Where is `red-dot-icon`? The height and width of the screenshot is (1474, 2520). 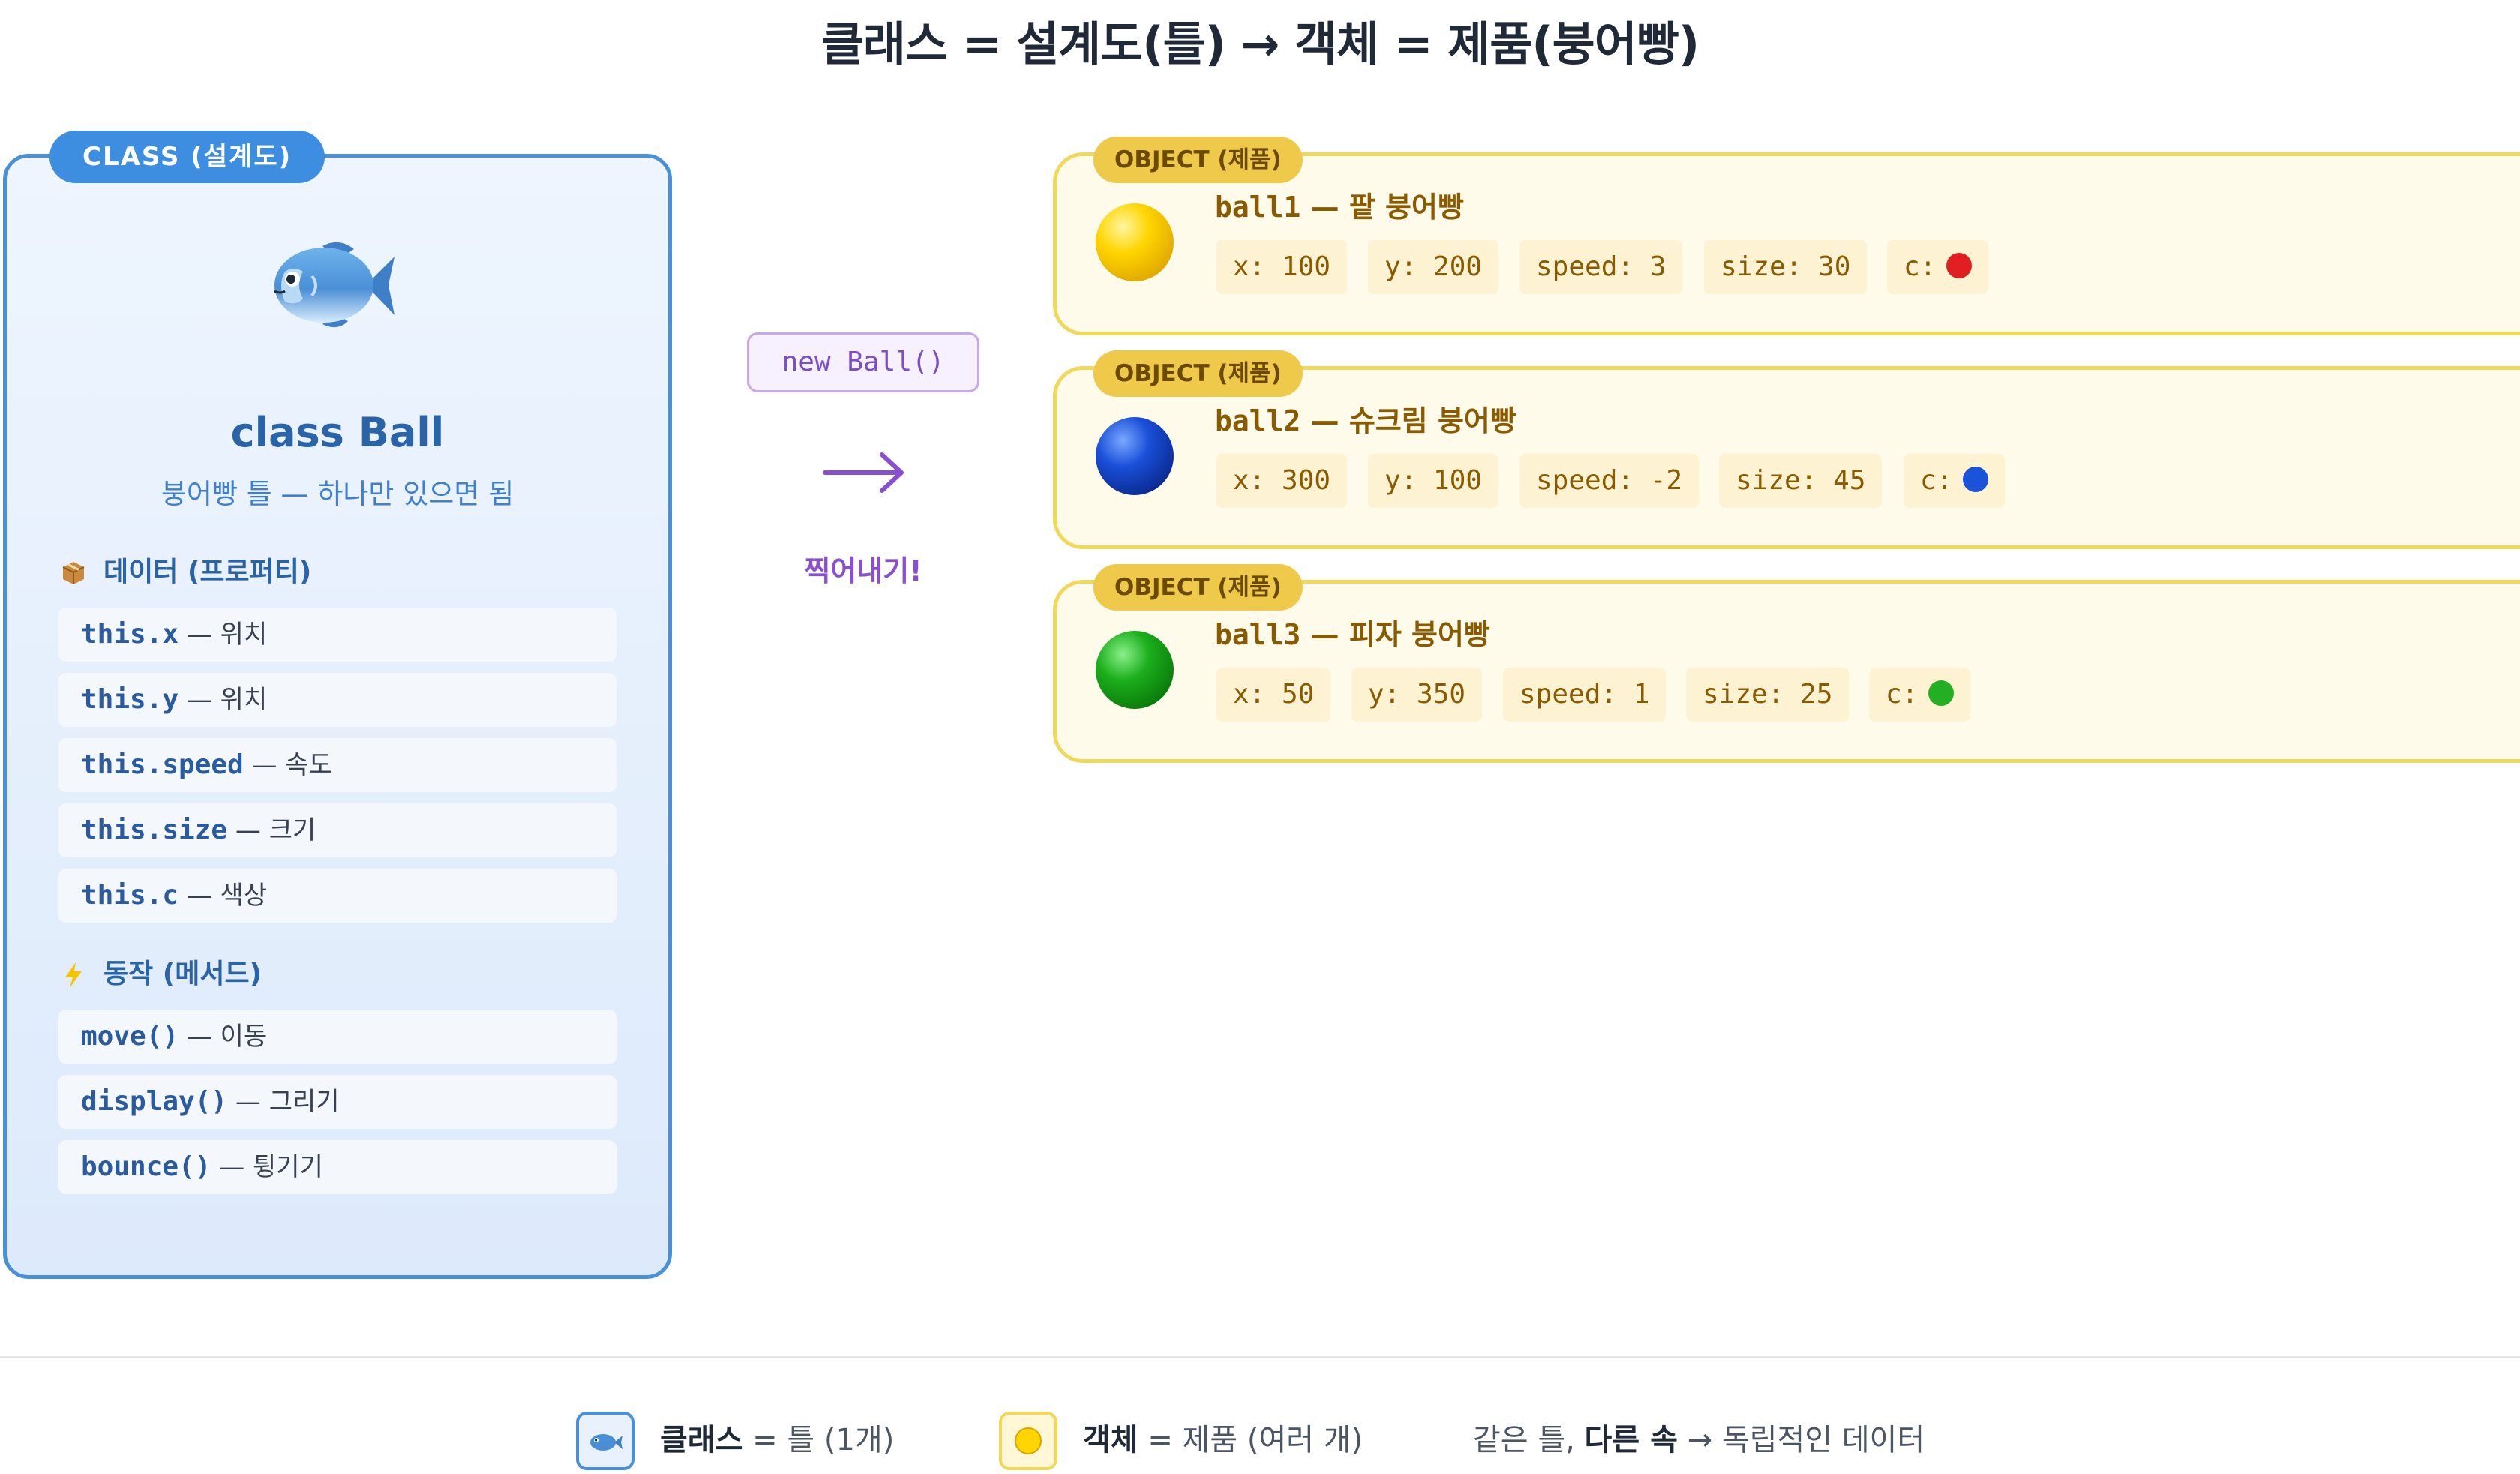
red-dot-icon is located at coordinates (1959, 265).